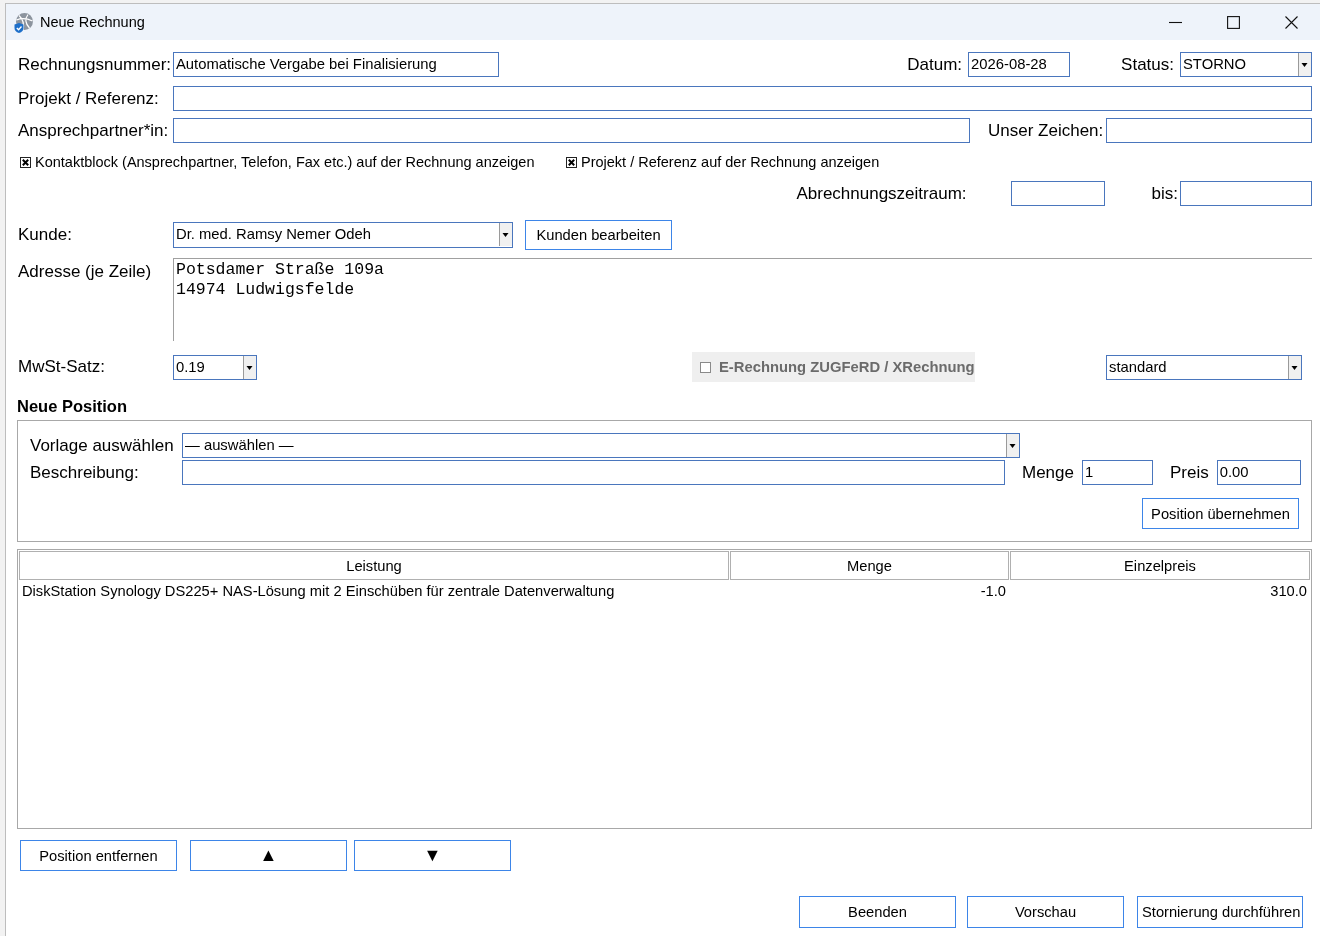 The width and height of the screenshot is (1320, 936). I want to click on vat-rate-dropdown: 0.19, so click(215, 367).